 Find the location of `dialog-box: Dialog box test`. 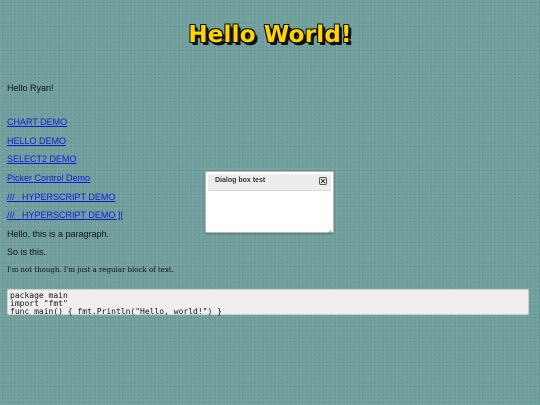

dialog-box: Dialog box test is located at coordinates (269, 202).